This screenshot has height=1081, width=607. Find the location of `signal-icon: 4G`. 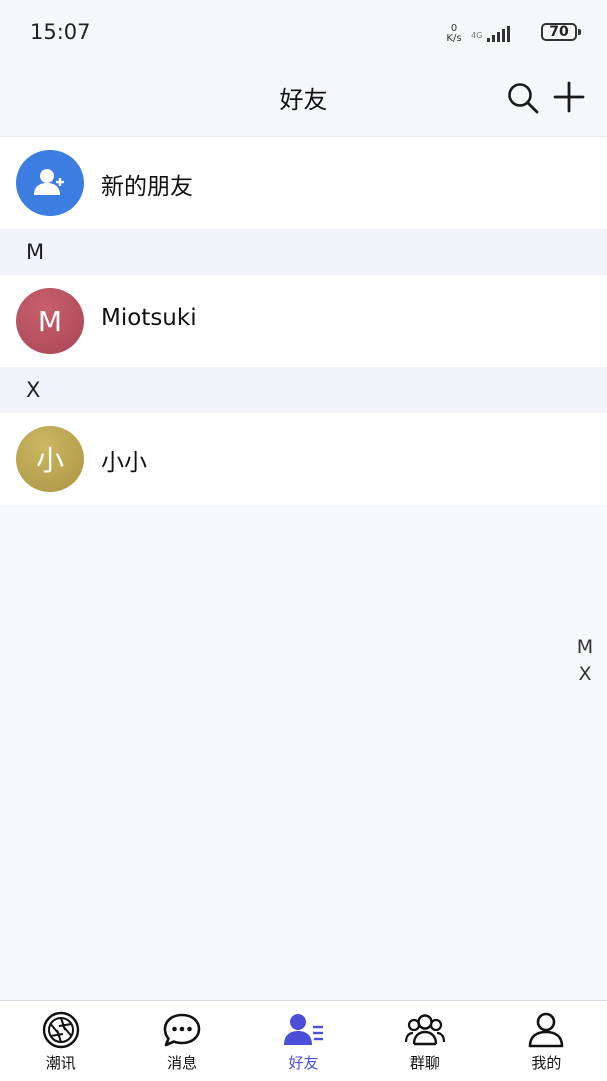

signal-icon: 4G is located at coordinates (490, 34).